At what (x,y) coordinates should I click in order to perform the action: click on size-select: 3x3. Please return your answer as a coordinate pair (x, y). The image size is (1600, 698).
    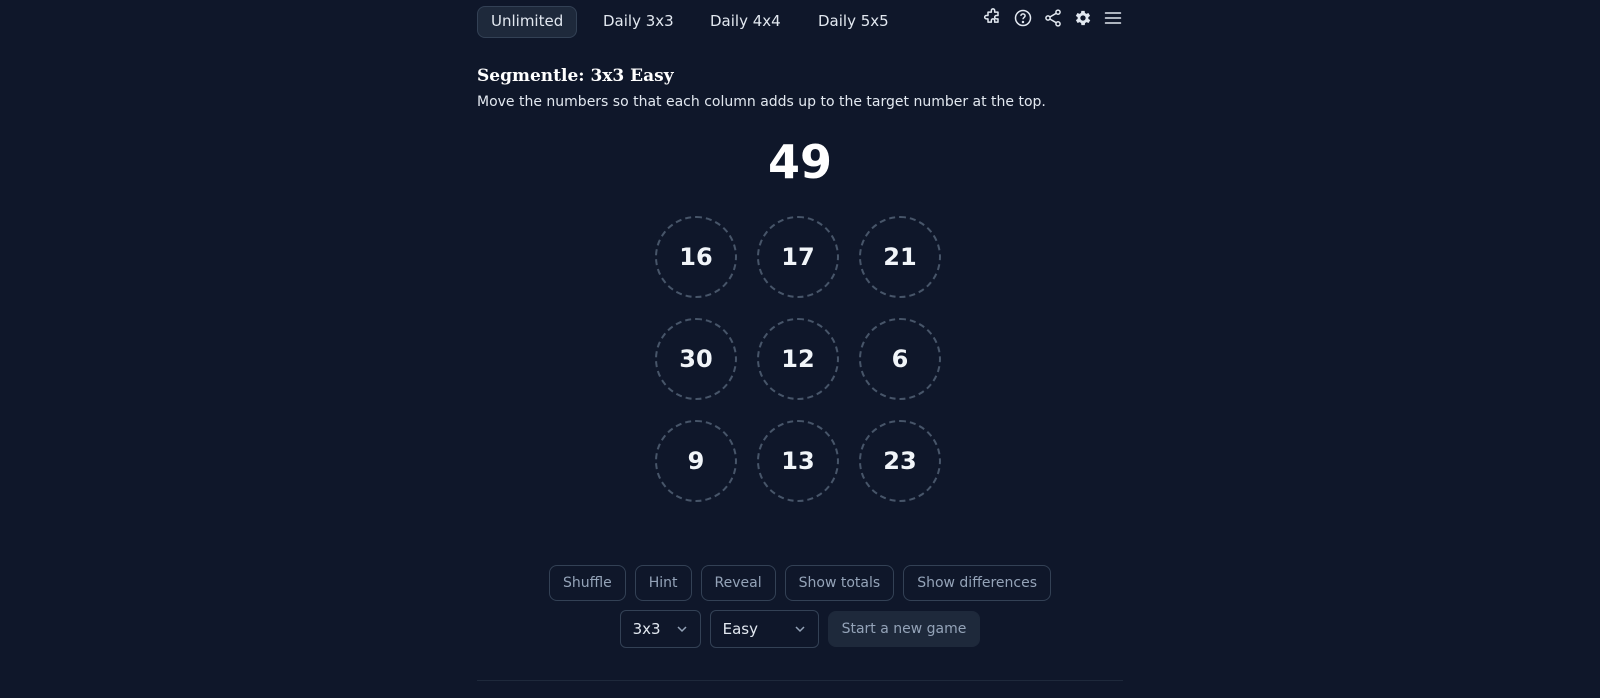
    Looking at the image, I should click on (660, 629).